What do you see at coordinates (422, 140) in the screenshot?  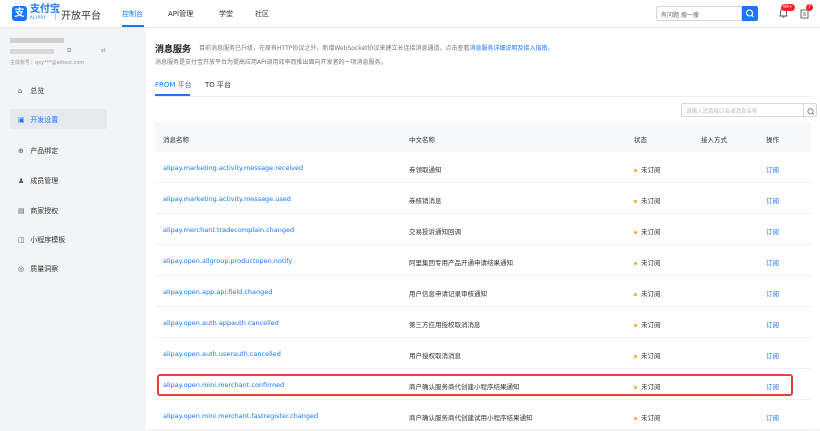 I see `column-header-cn-name: 中文名称` at bounding box center [422, 140].